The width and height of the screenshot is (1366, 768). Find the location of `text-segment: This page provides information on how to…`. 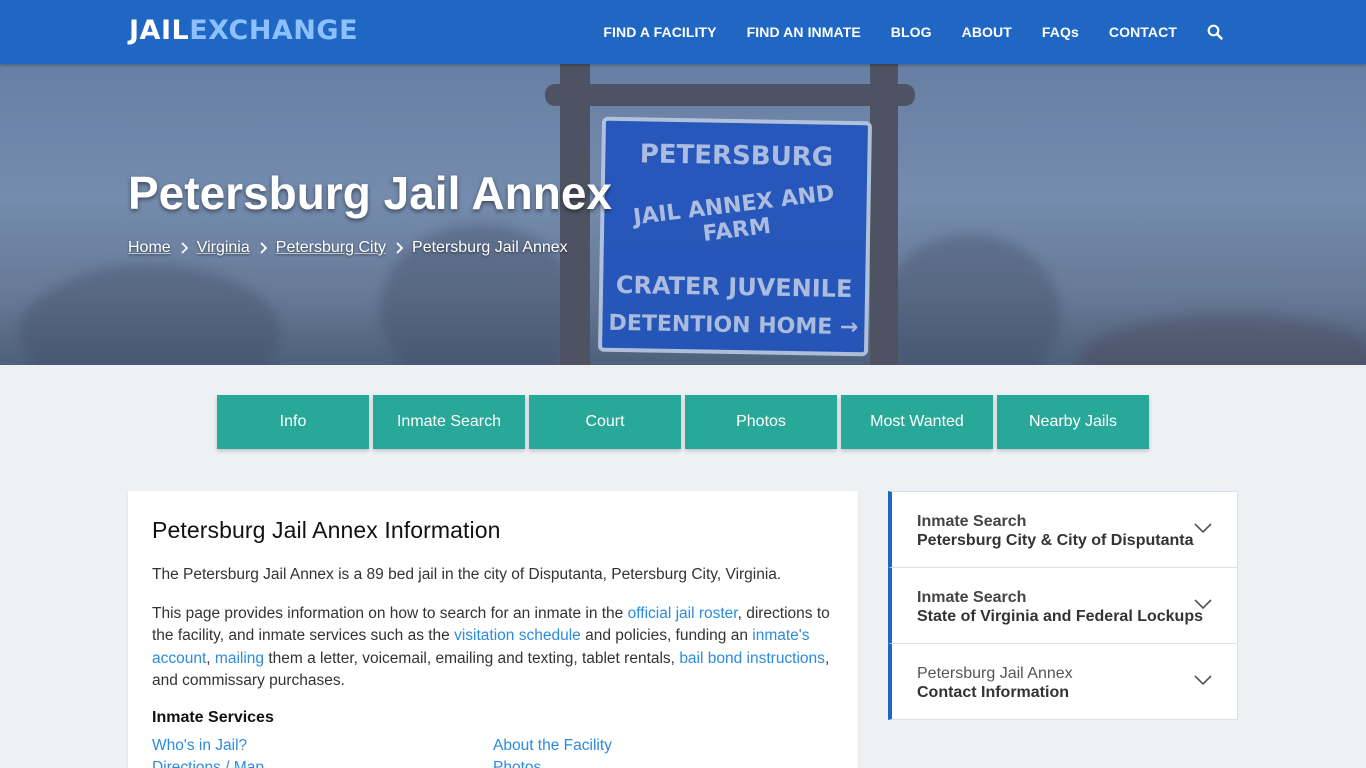

text-segment: This page provides information on how to… is located at coordinates (390, 613).